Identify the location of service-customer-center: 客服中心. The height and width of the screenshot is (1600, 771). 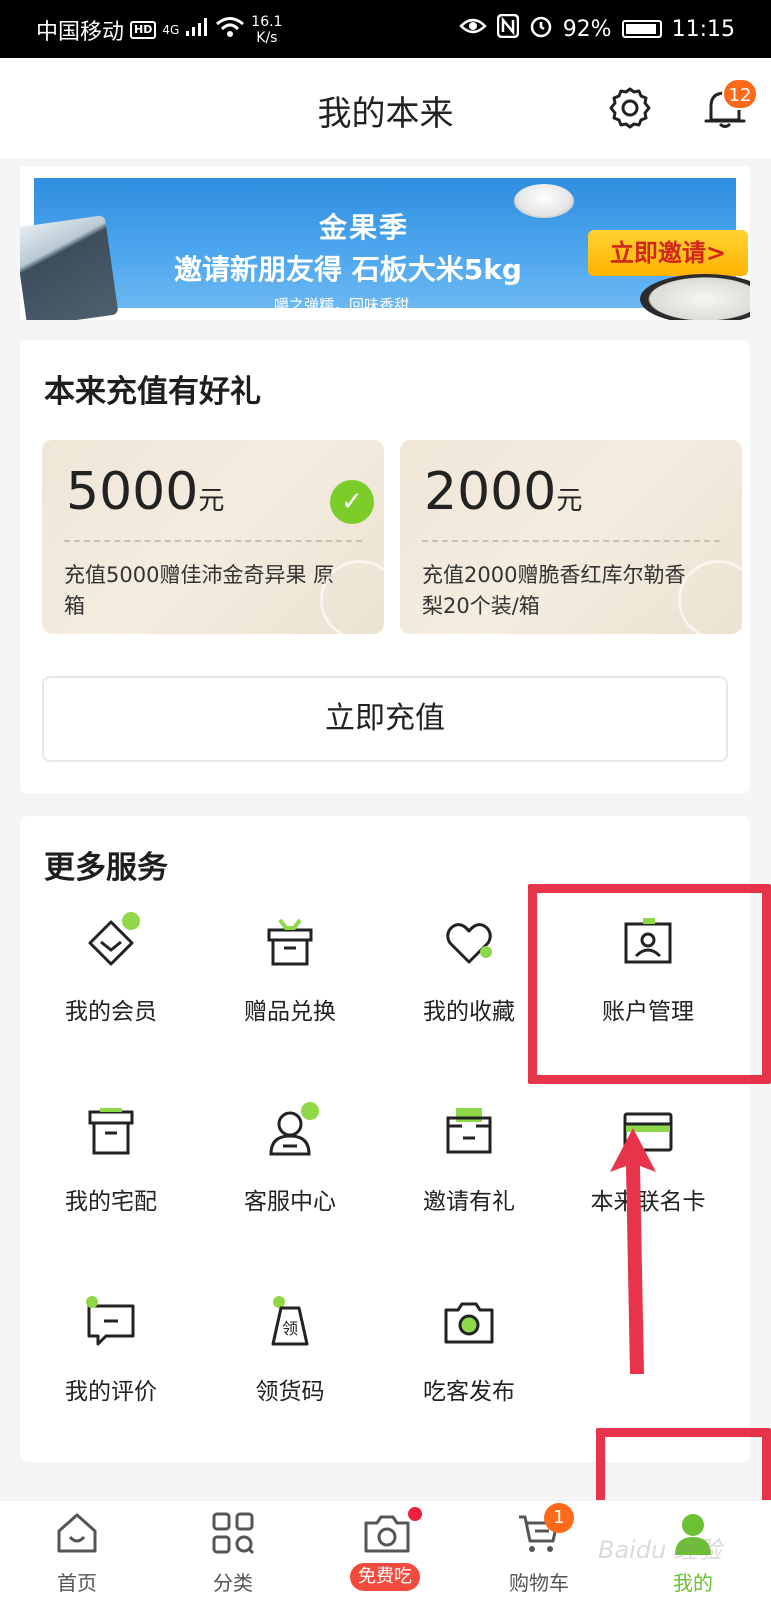
(290, 1174).